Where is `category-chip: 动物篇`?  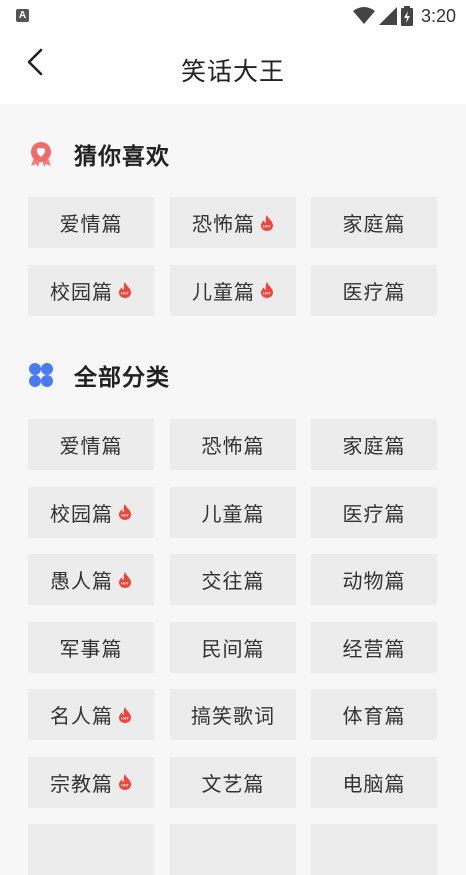 category-chip: 动物篇 is located at coordinates (374, 579).